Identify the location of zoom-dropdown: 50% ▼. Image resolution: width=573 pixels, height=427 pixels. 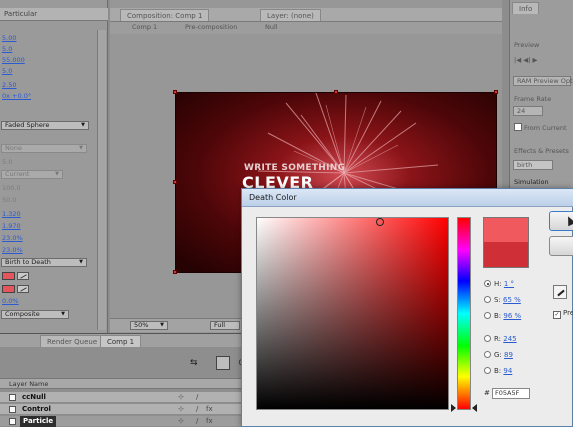
(149, 325).